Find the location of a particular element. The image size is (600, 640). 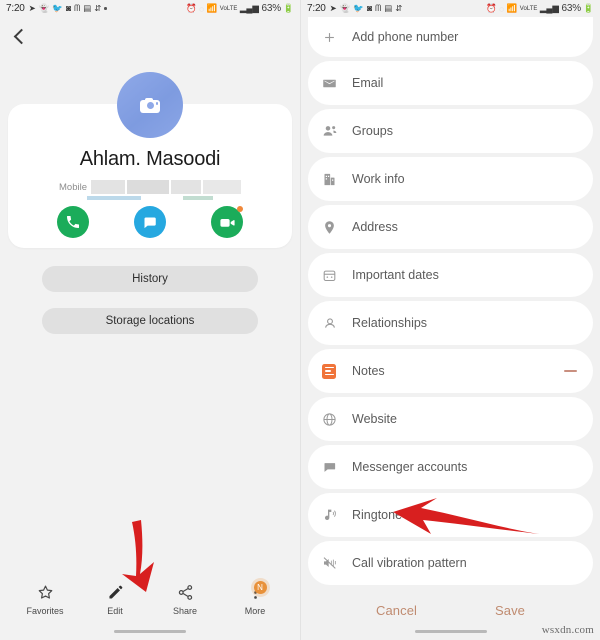

message-button is located at coordinates (149, 222).